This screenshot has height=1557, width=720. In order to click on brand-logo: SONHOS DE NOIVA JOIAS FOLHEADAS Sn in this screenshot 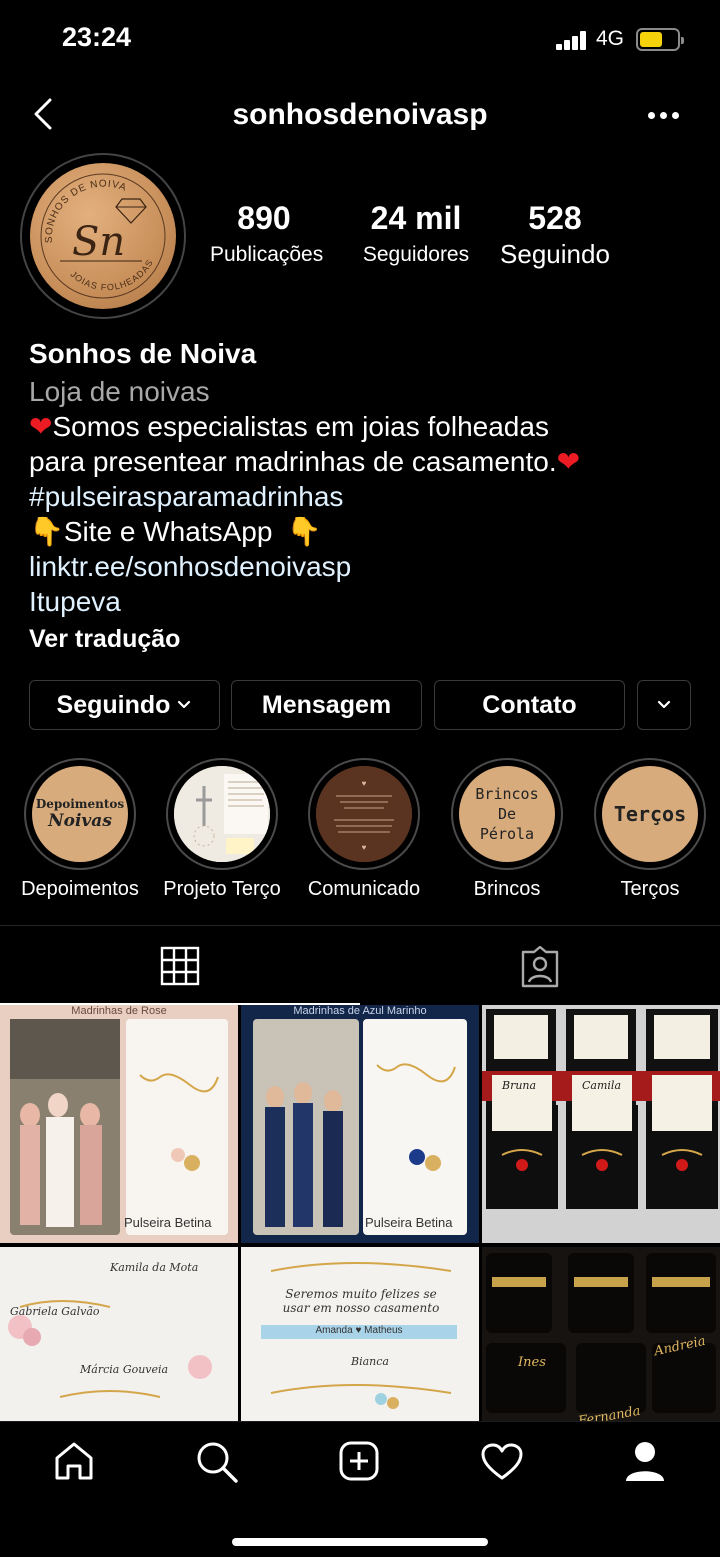, I will do `click(103, 236)`.